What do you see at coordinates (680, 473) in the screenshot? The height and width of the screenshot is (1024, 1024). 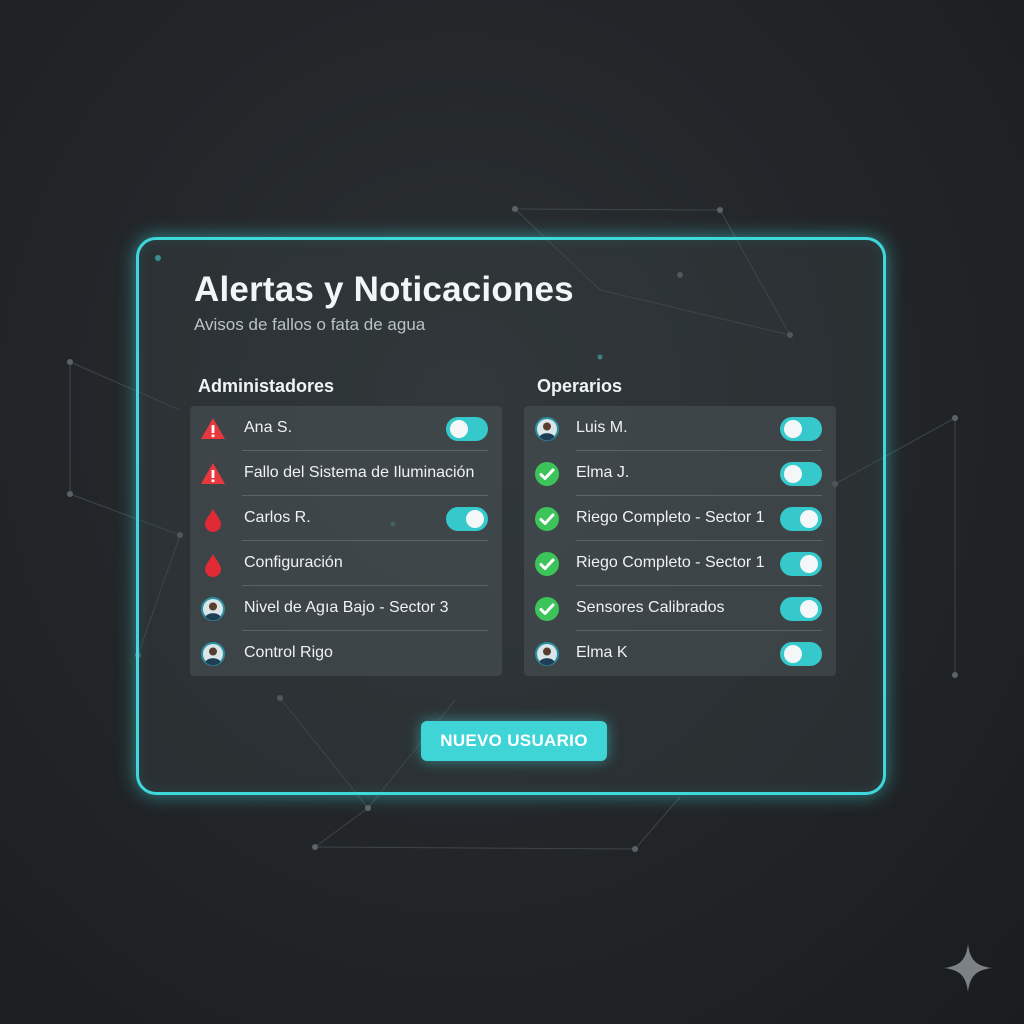 I see `list-item: Elma J.` at bounding box center [680, 473].